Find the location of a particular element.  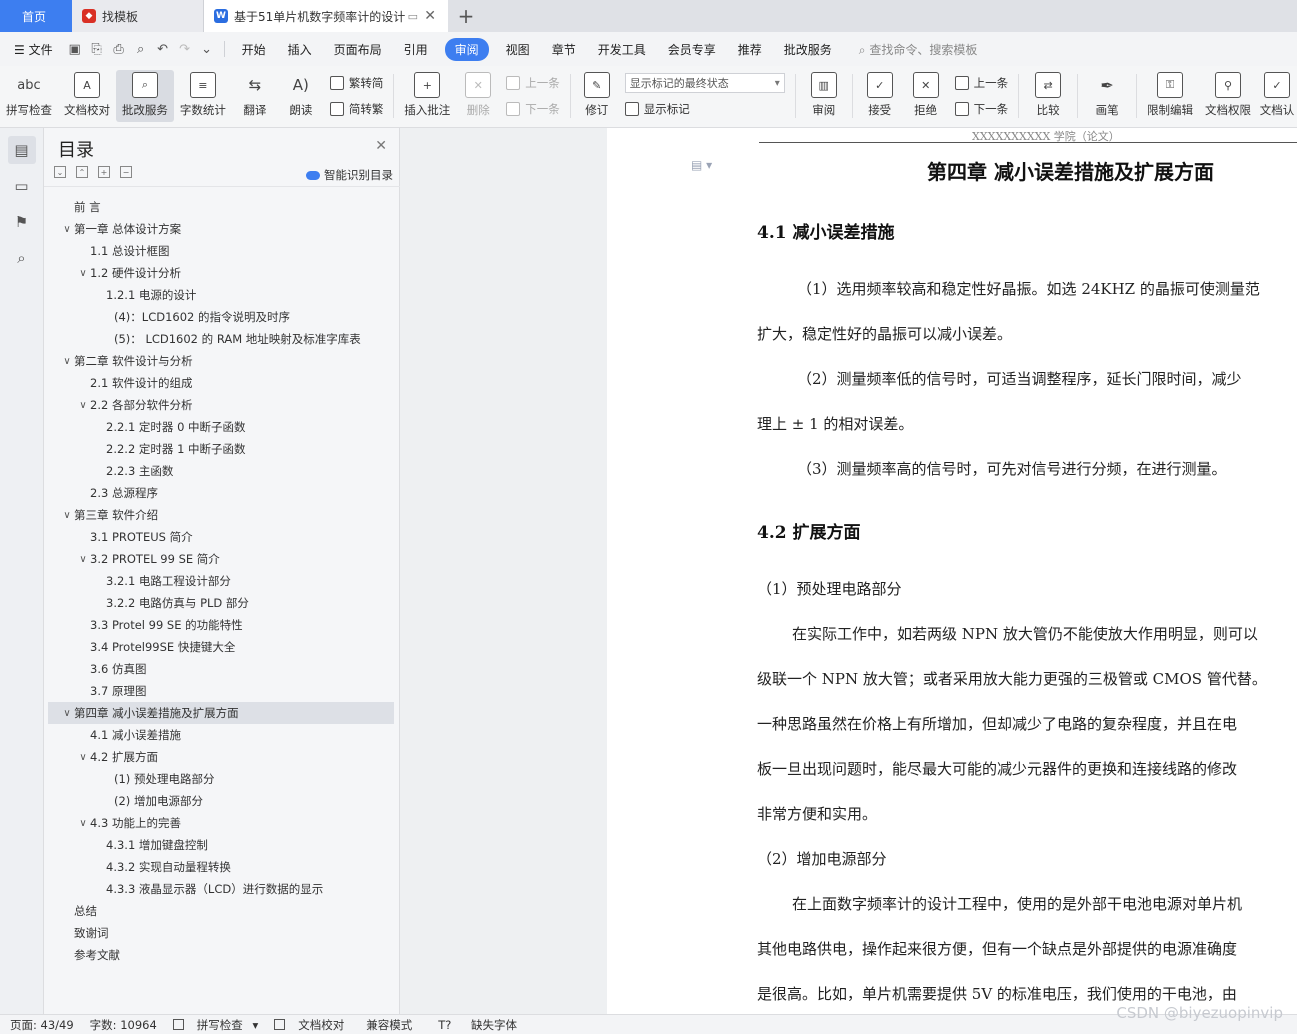

trad-to-simp-button: 繁转简 is located at coordinates (356, 83).